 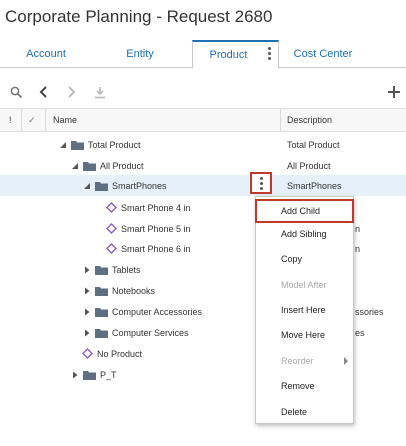 I want to click on tab-account: Account, so click(x=46, y=54).